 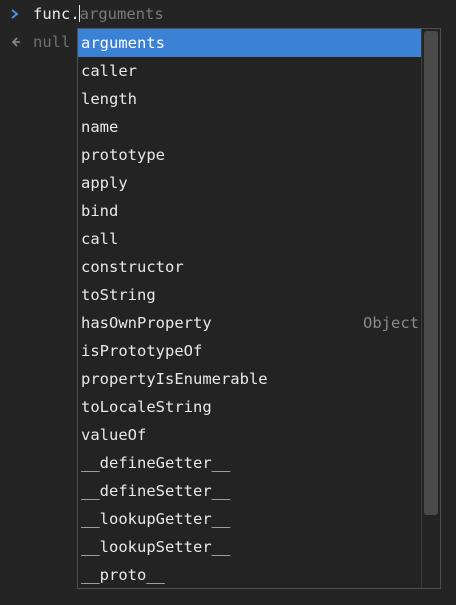 I want to click on autocomplete-item: __proto__, so click(x=249, y=574).